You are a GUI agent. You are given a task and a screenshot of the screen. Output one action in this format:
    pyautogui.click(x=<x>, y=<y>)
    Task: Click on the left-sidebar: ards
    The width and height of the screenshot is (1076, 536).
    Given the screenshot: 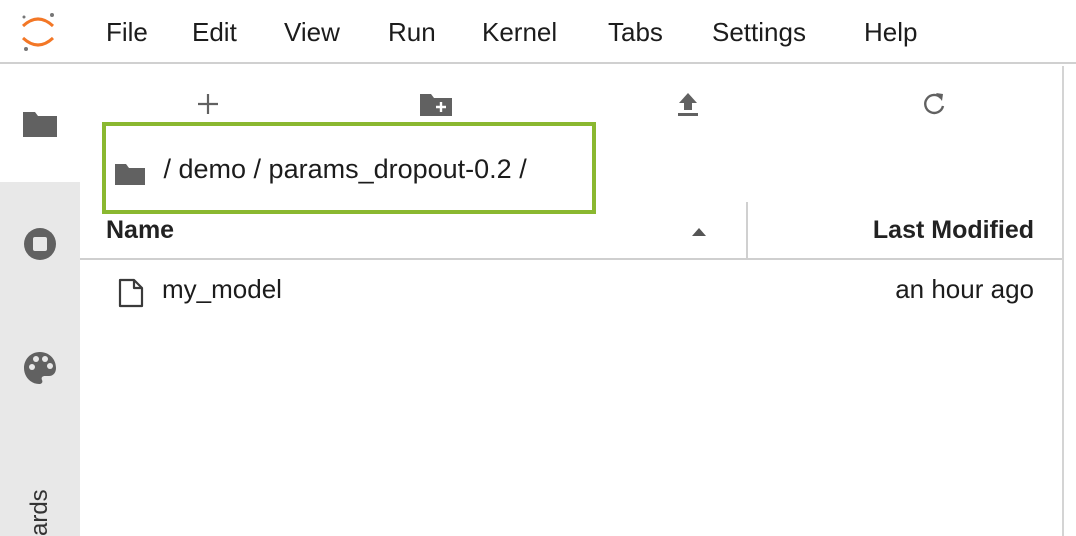 What is the action you would take?
    pyautogui.click(x=40, y=301)
    